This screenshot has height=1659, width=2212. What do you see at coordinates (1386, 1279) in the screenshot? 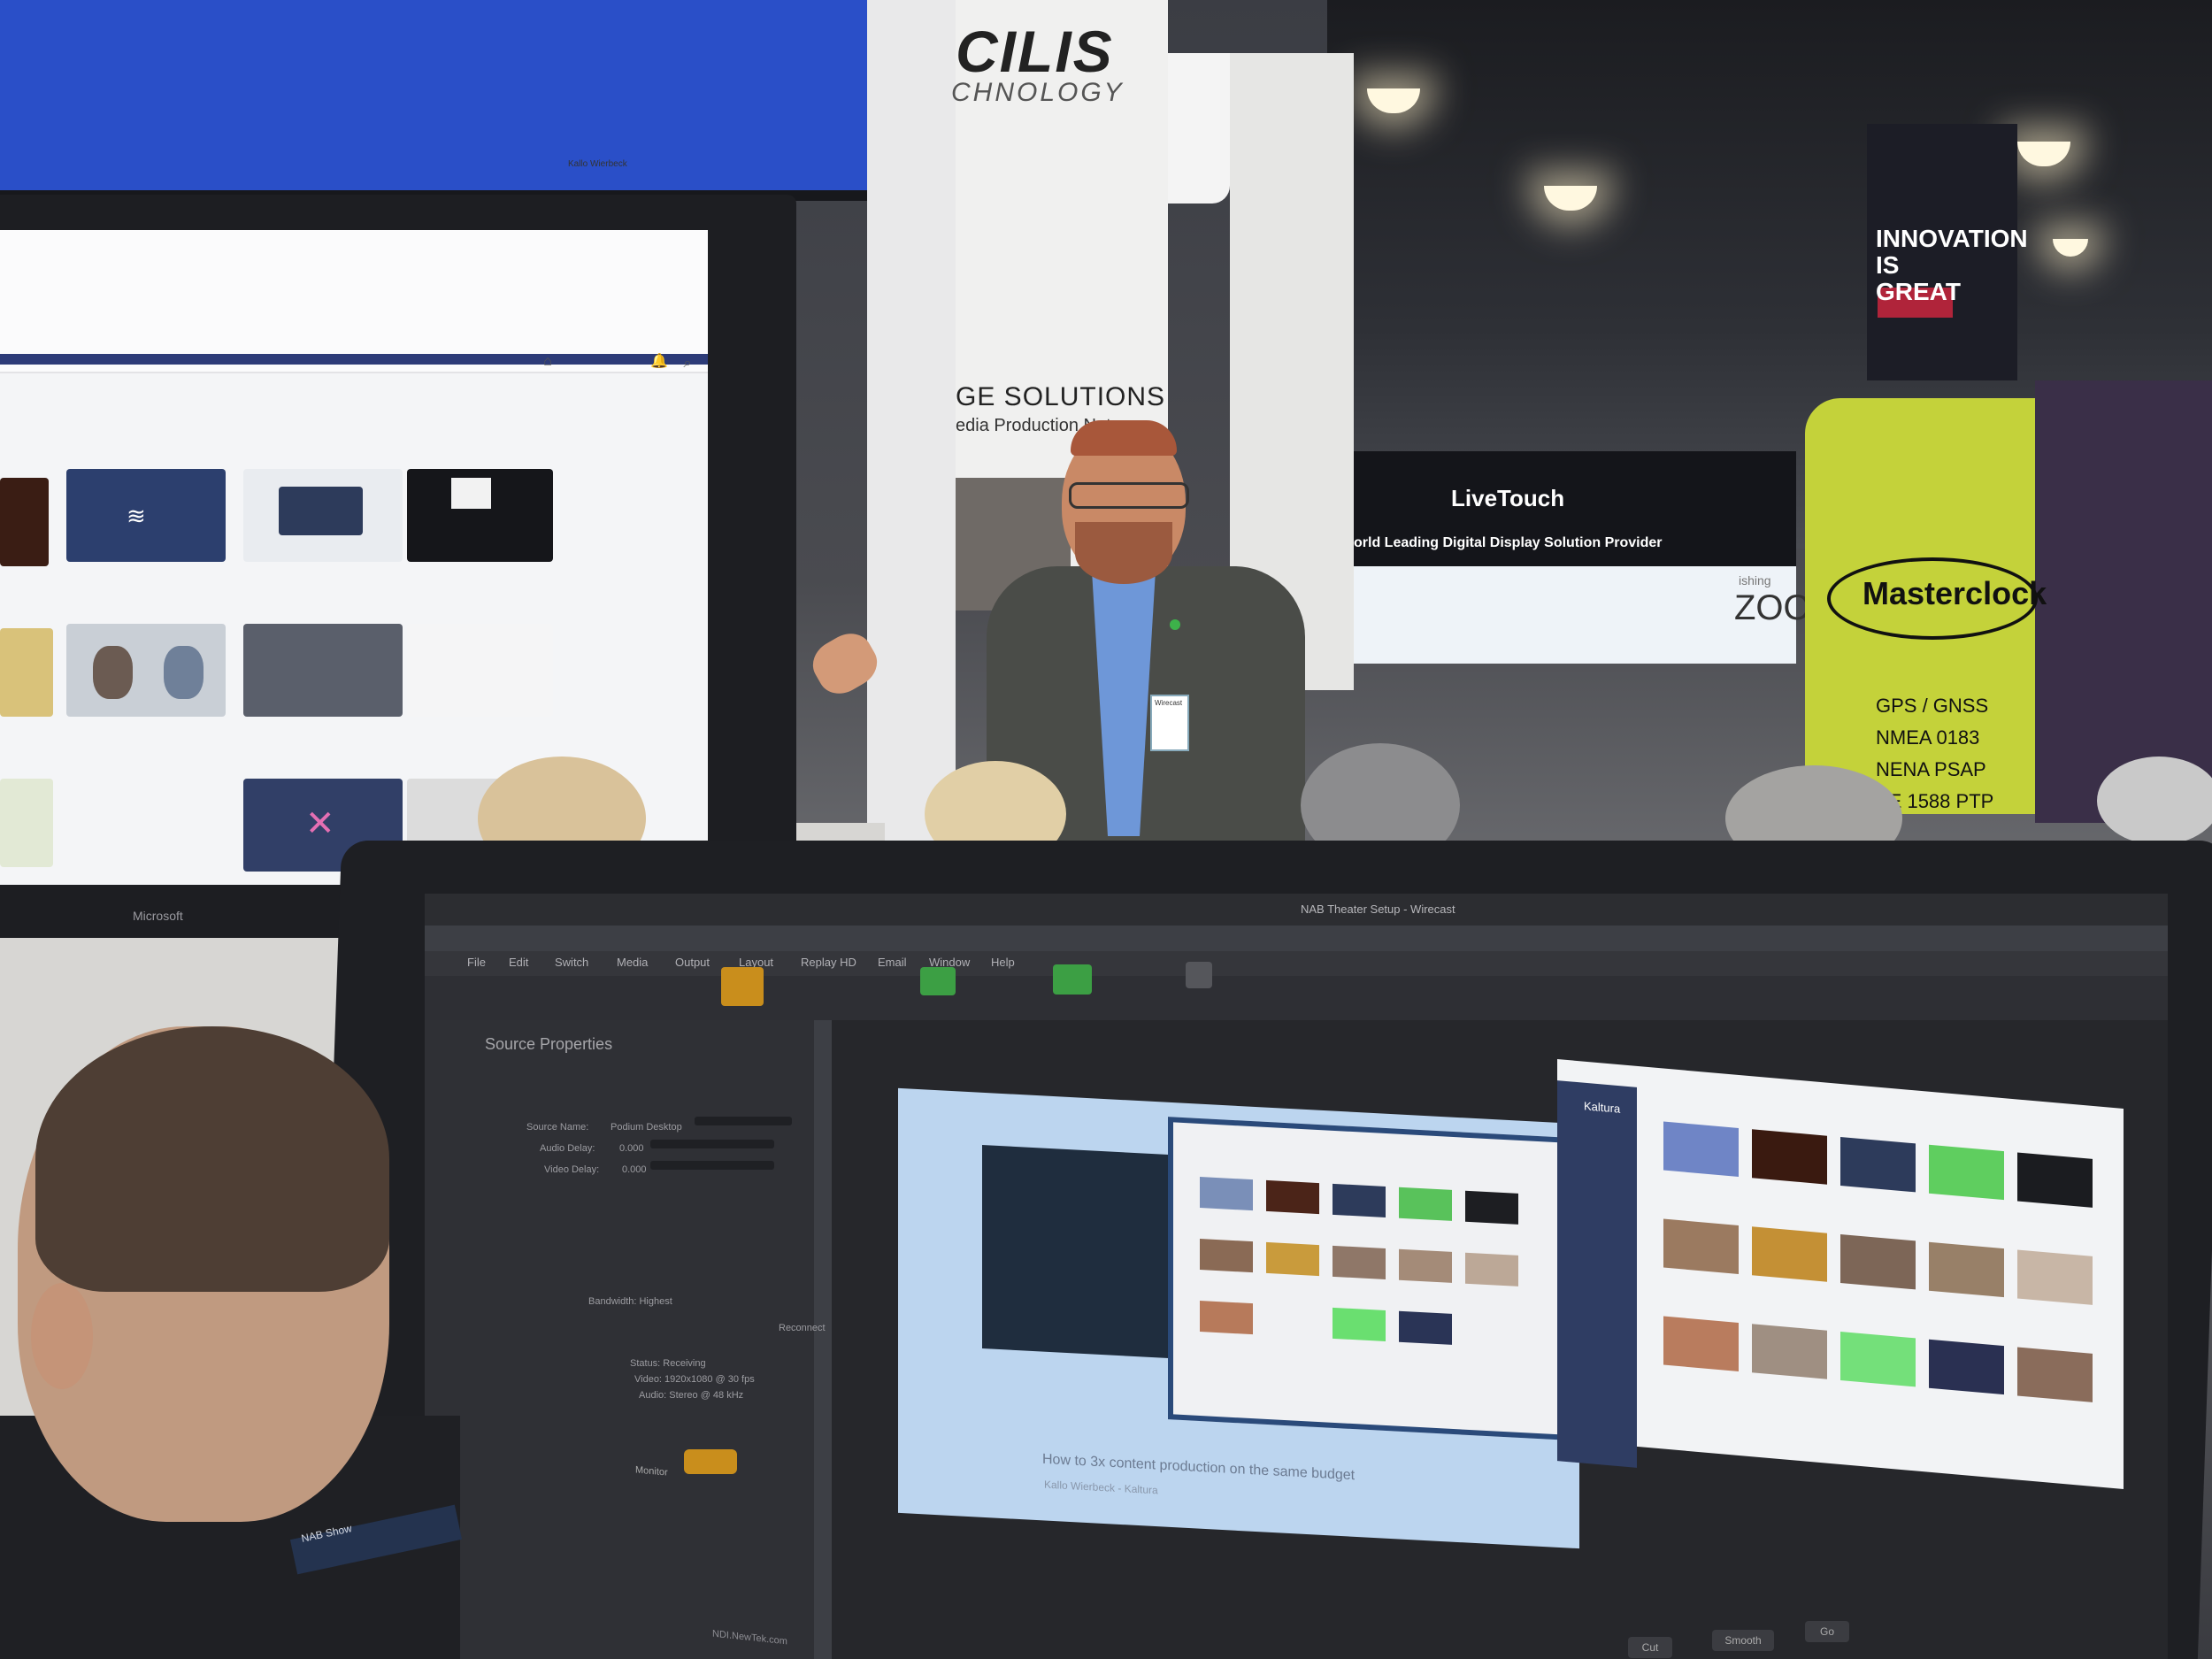
I see `preview-website-capture` at bounding box center [1386, 1279].